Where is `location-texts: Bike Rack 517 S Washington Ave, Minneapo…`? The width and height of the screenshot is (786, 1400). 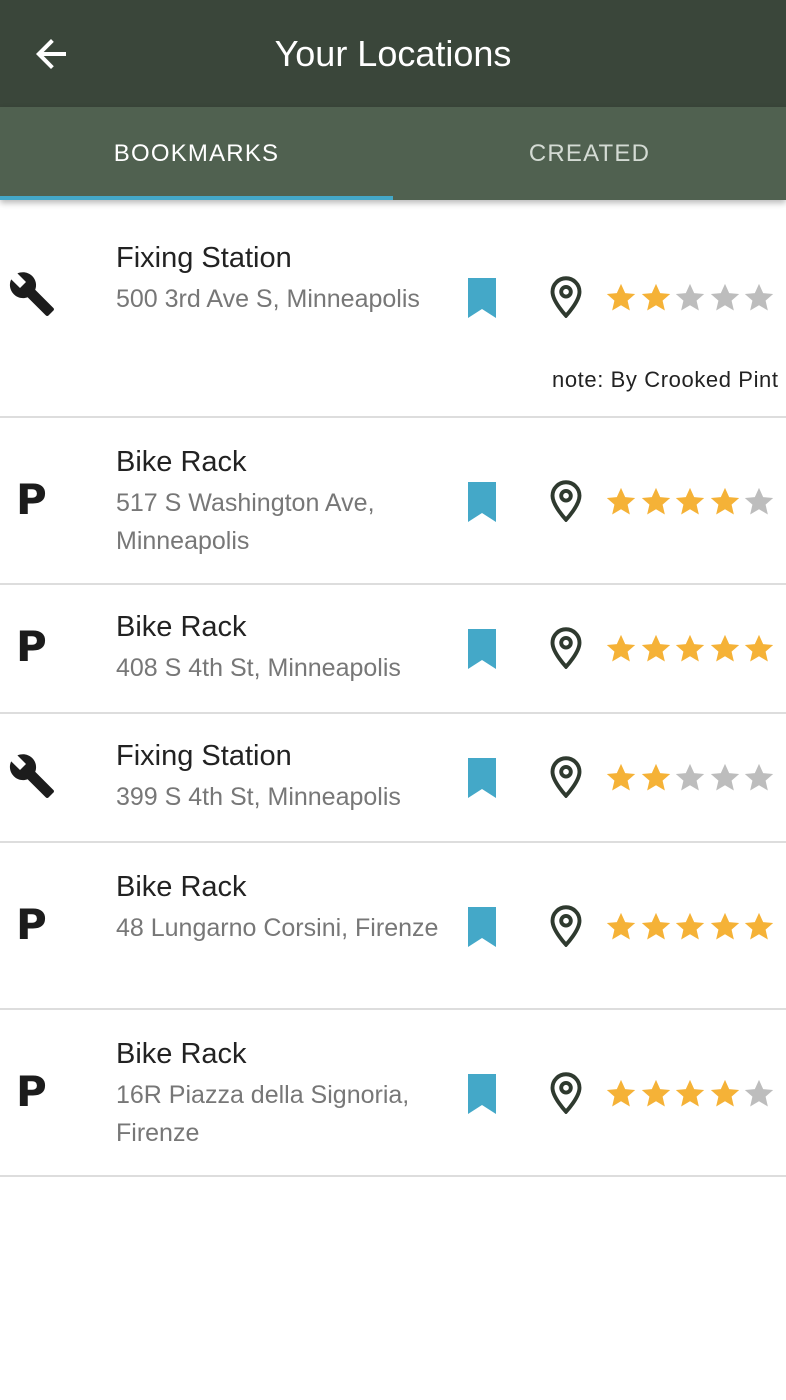
location-texts: Bike Rack 517 S Washington Ave, Minneapo… is located at coordinates (281, 502).